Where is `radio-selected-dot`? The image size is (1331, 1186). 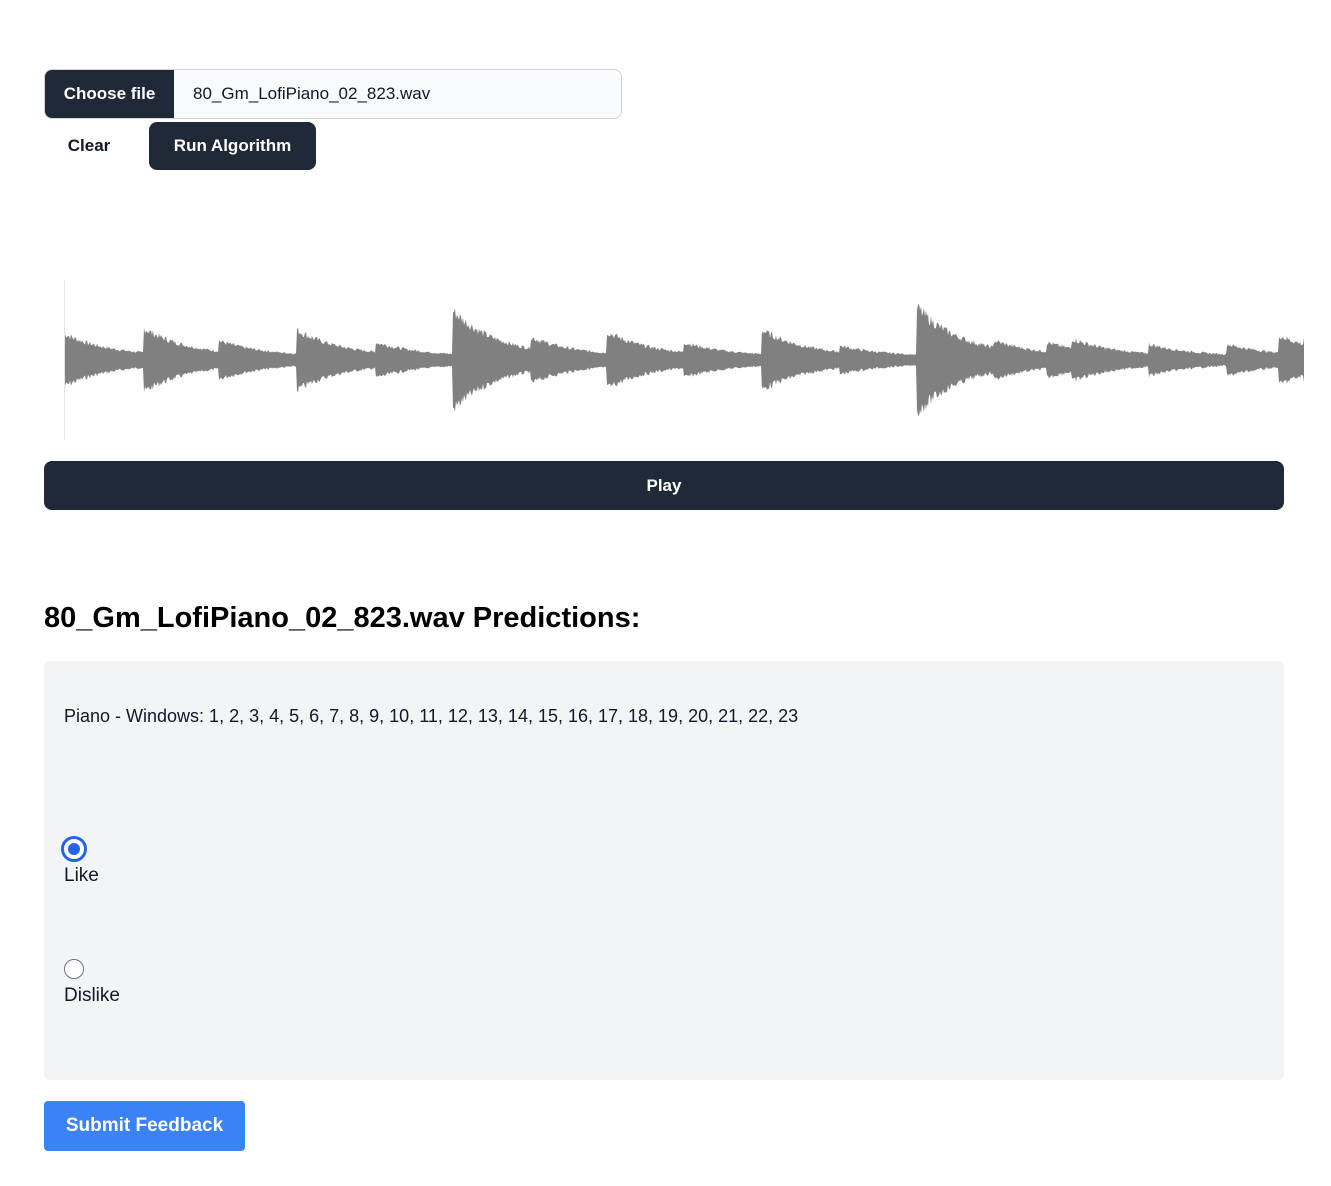
radio-selected-dot is located at coordinates (74, 849).